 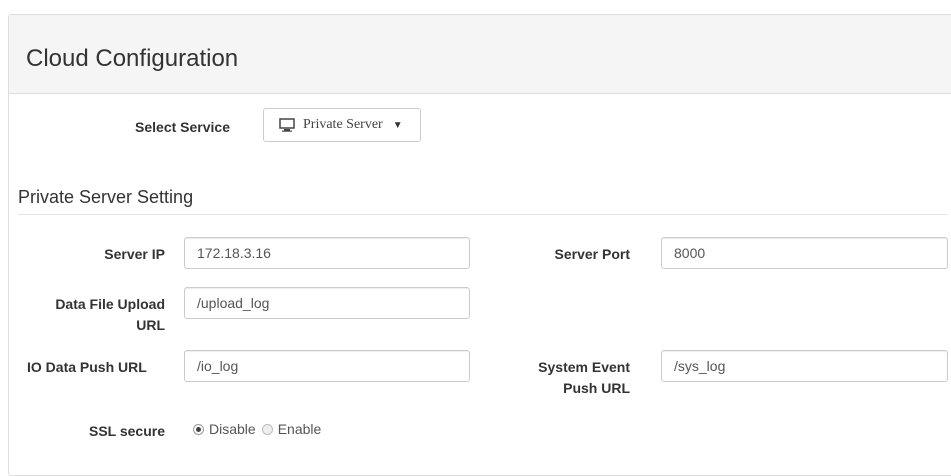 What do you see at coordinates (132, 58) in the screenshot?
I see `panel-title: Cloud Configuration` at bounding box center [132, 58].